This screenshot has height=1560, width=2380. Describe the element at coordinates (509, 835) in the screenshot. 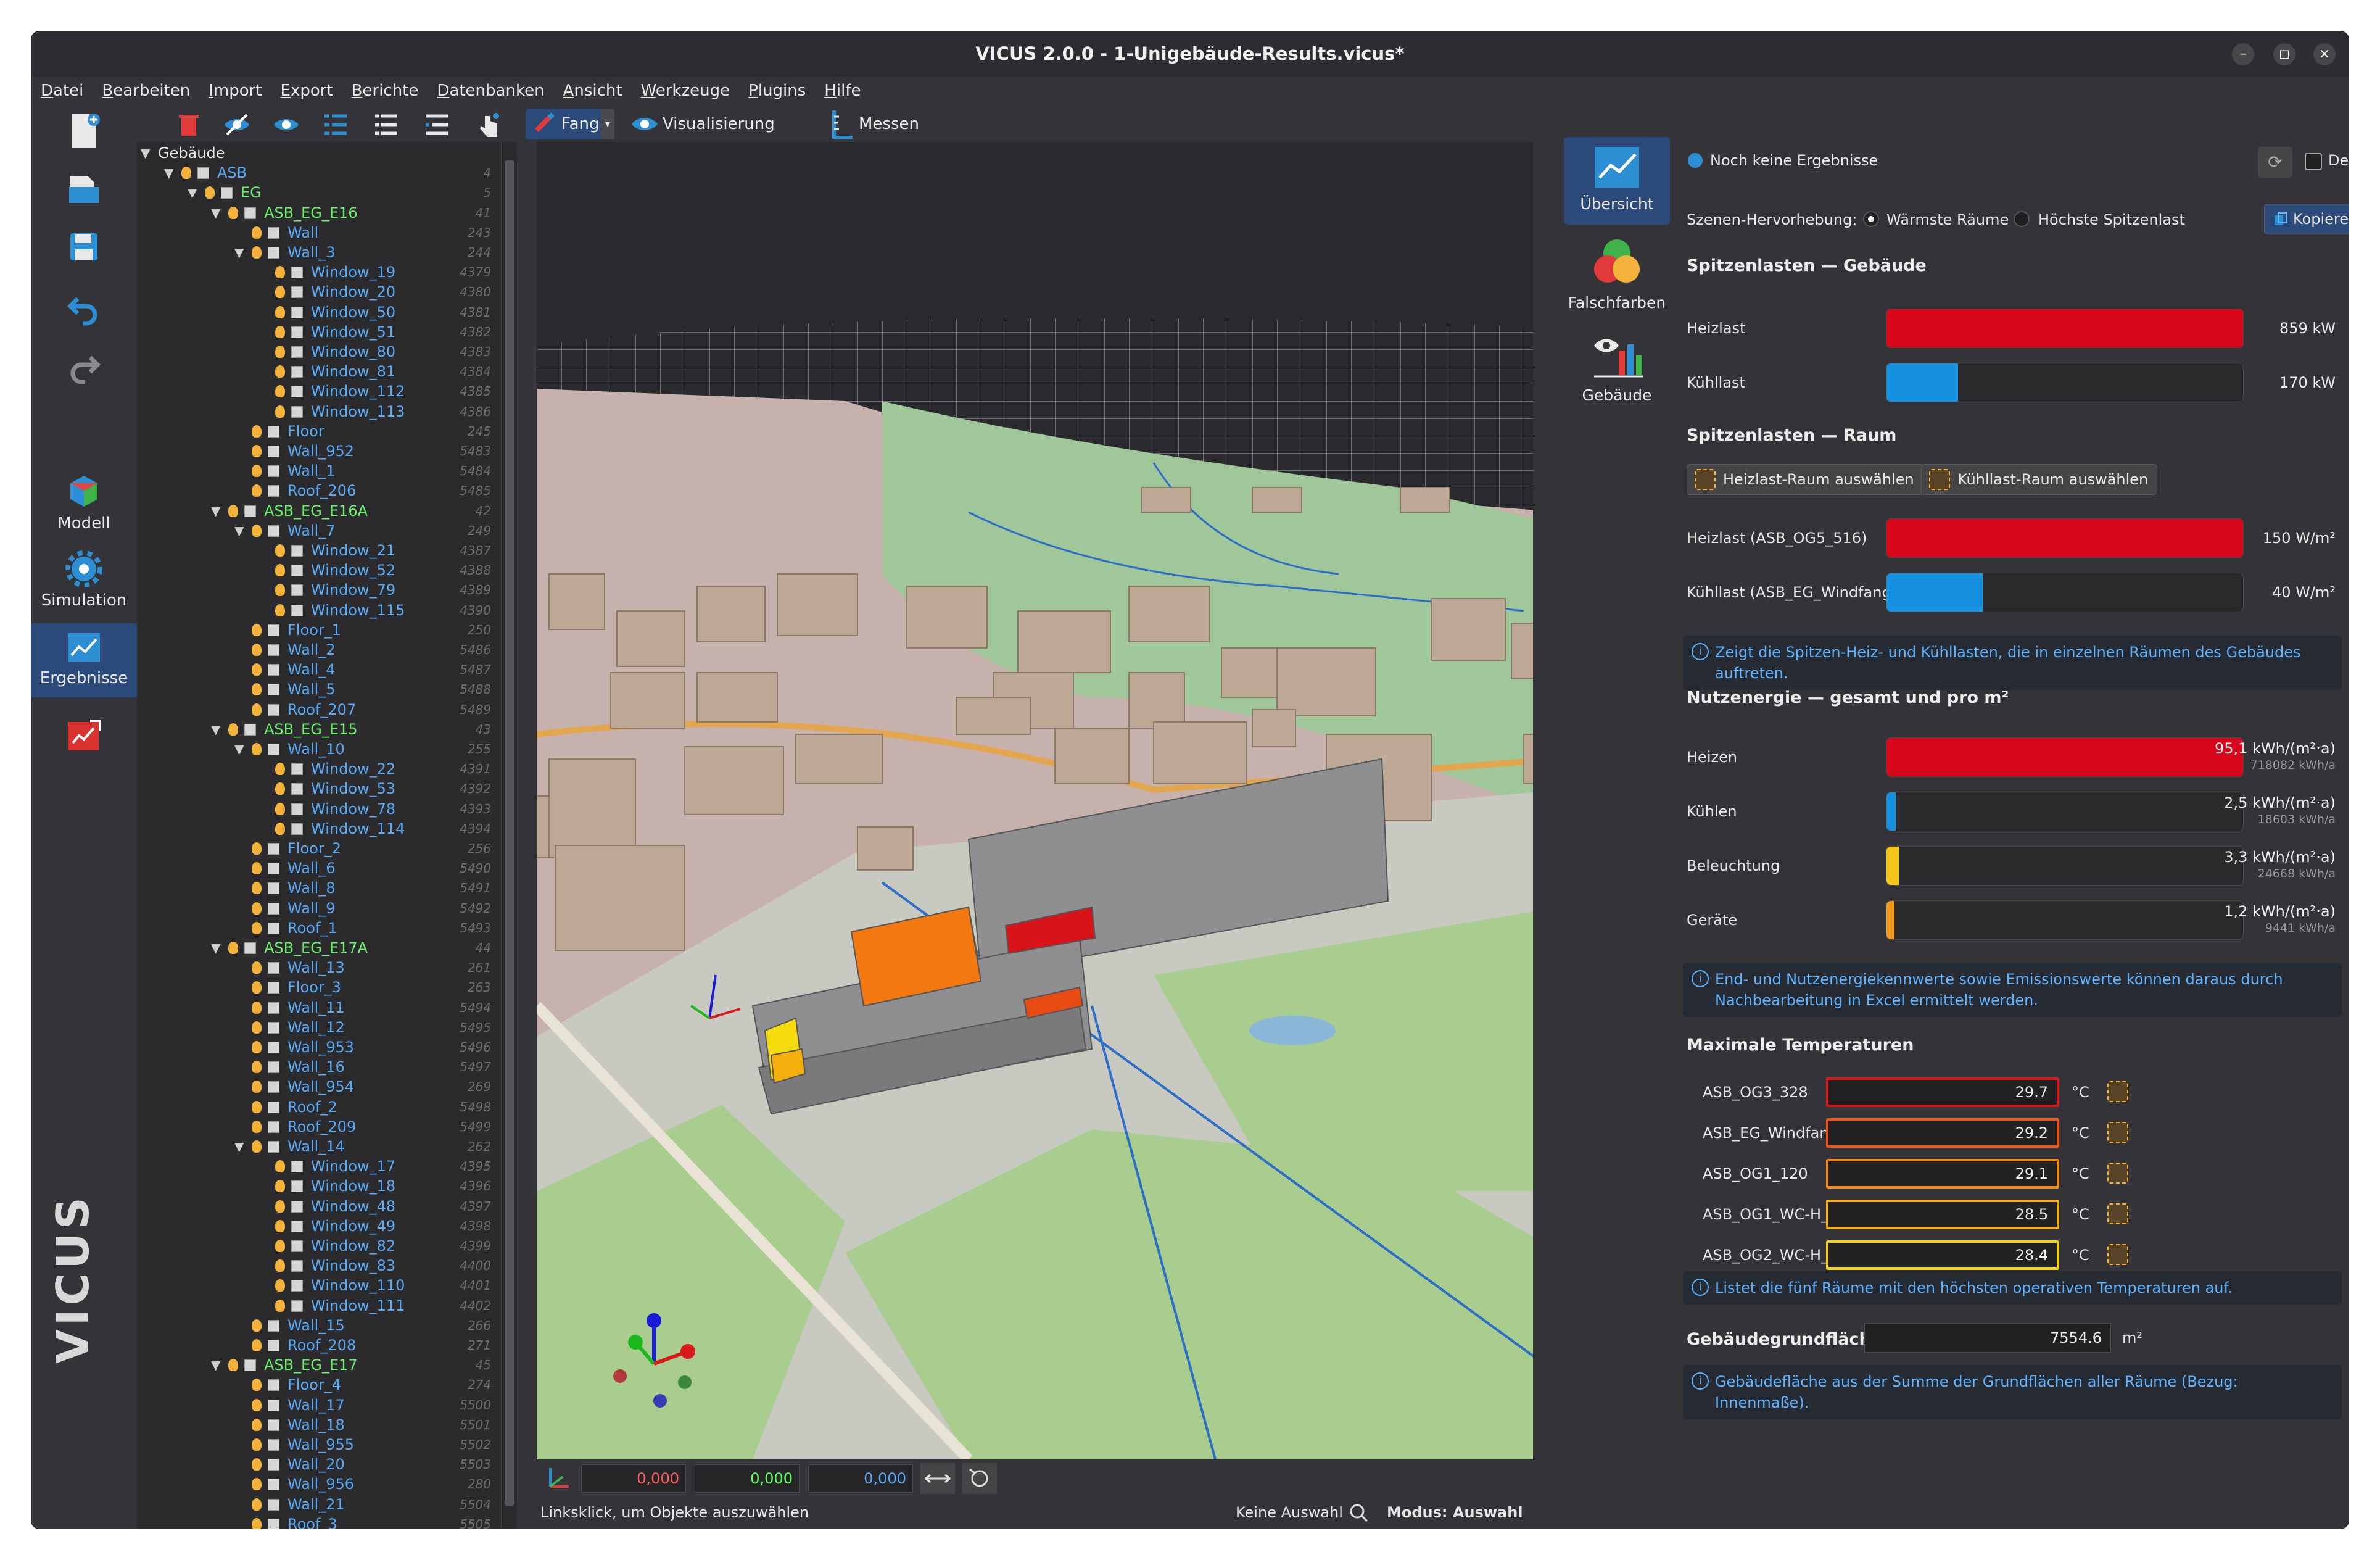

I see `tree-scrollbar` at that location.